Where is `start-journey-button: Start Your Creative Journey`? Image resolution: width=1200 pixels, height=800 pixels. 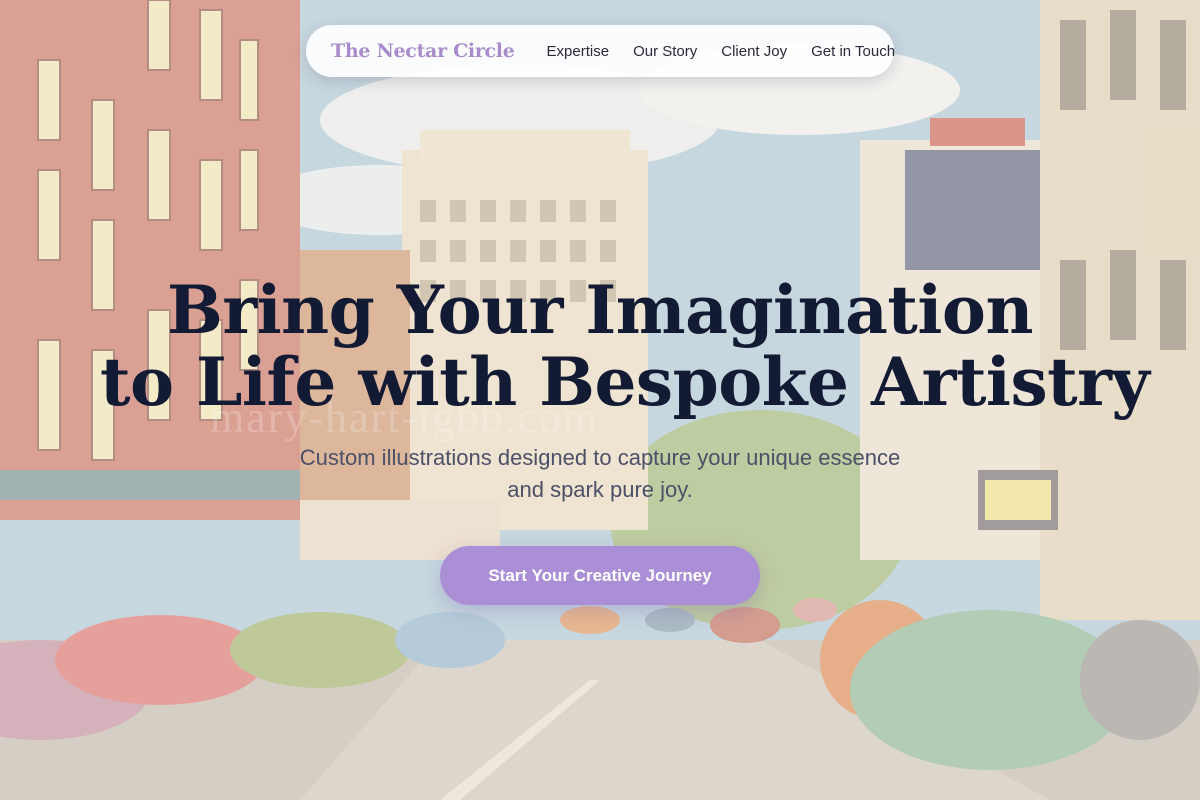 start-journey-button: Start Your Creative Journey is located at coordinates (600, 575).